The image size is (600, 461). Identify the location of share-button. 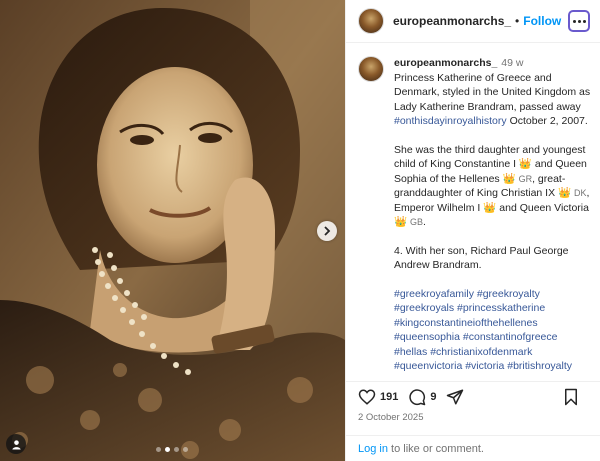
(455, 397).